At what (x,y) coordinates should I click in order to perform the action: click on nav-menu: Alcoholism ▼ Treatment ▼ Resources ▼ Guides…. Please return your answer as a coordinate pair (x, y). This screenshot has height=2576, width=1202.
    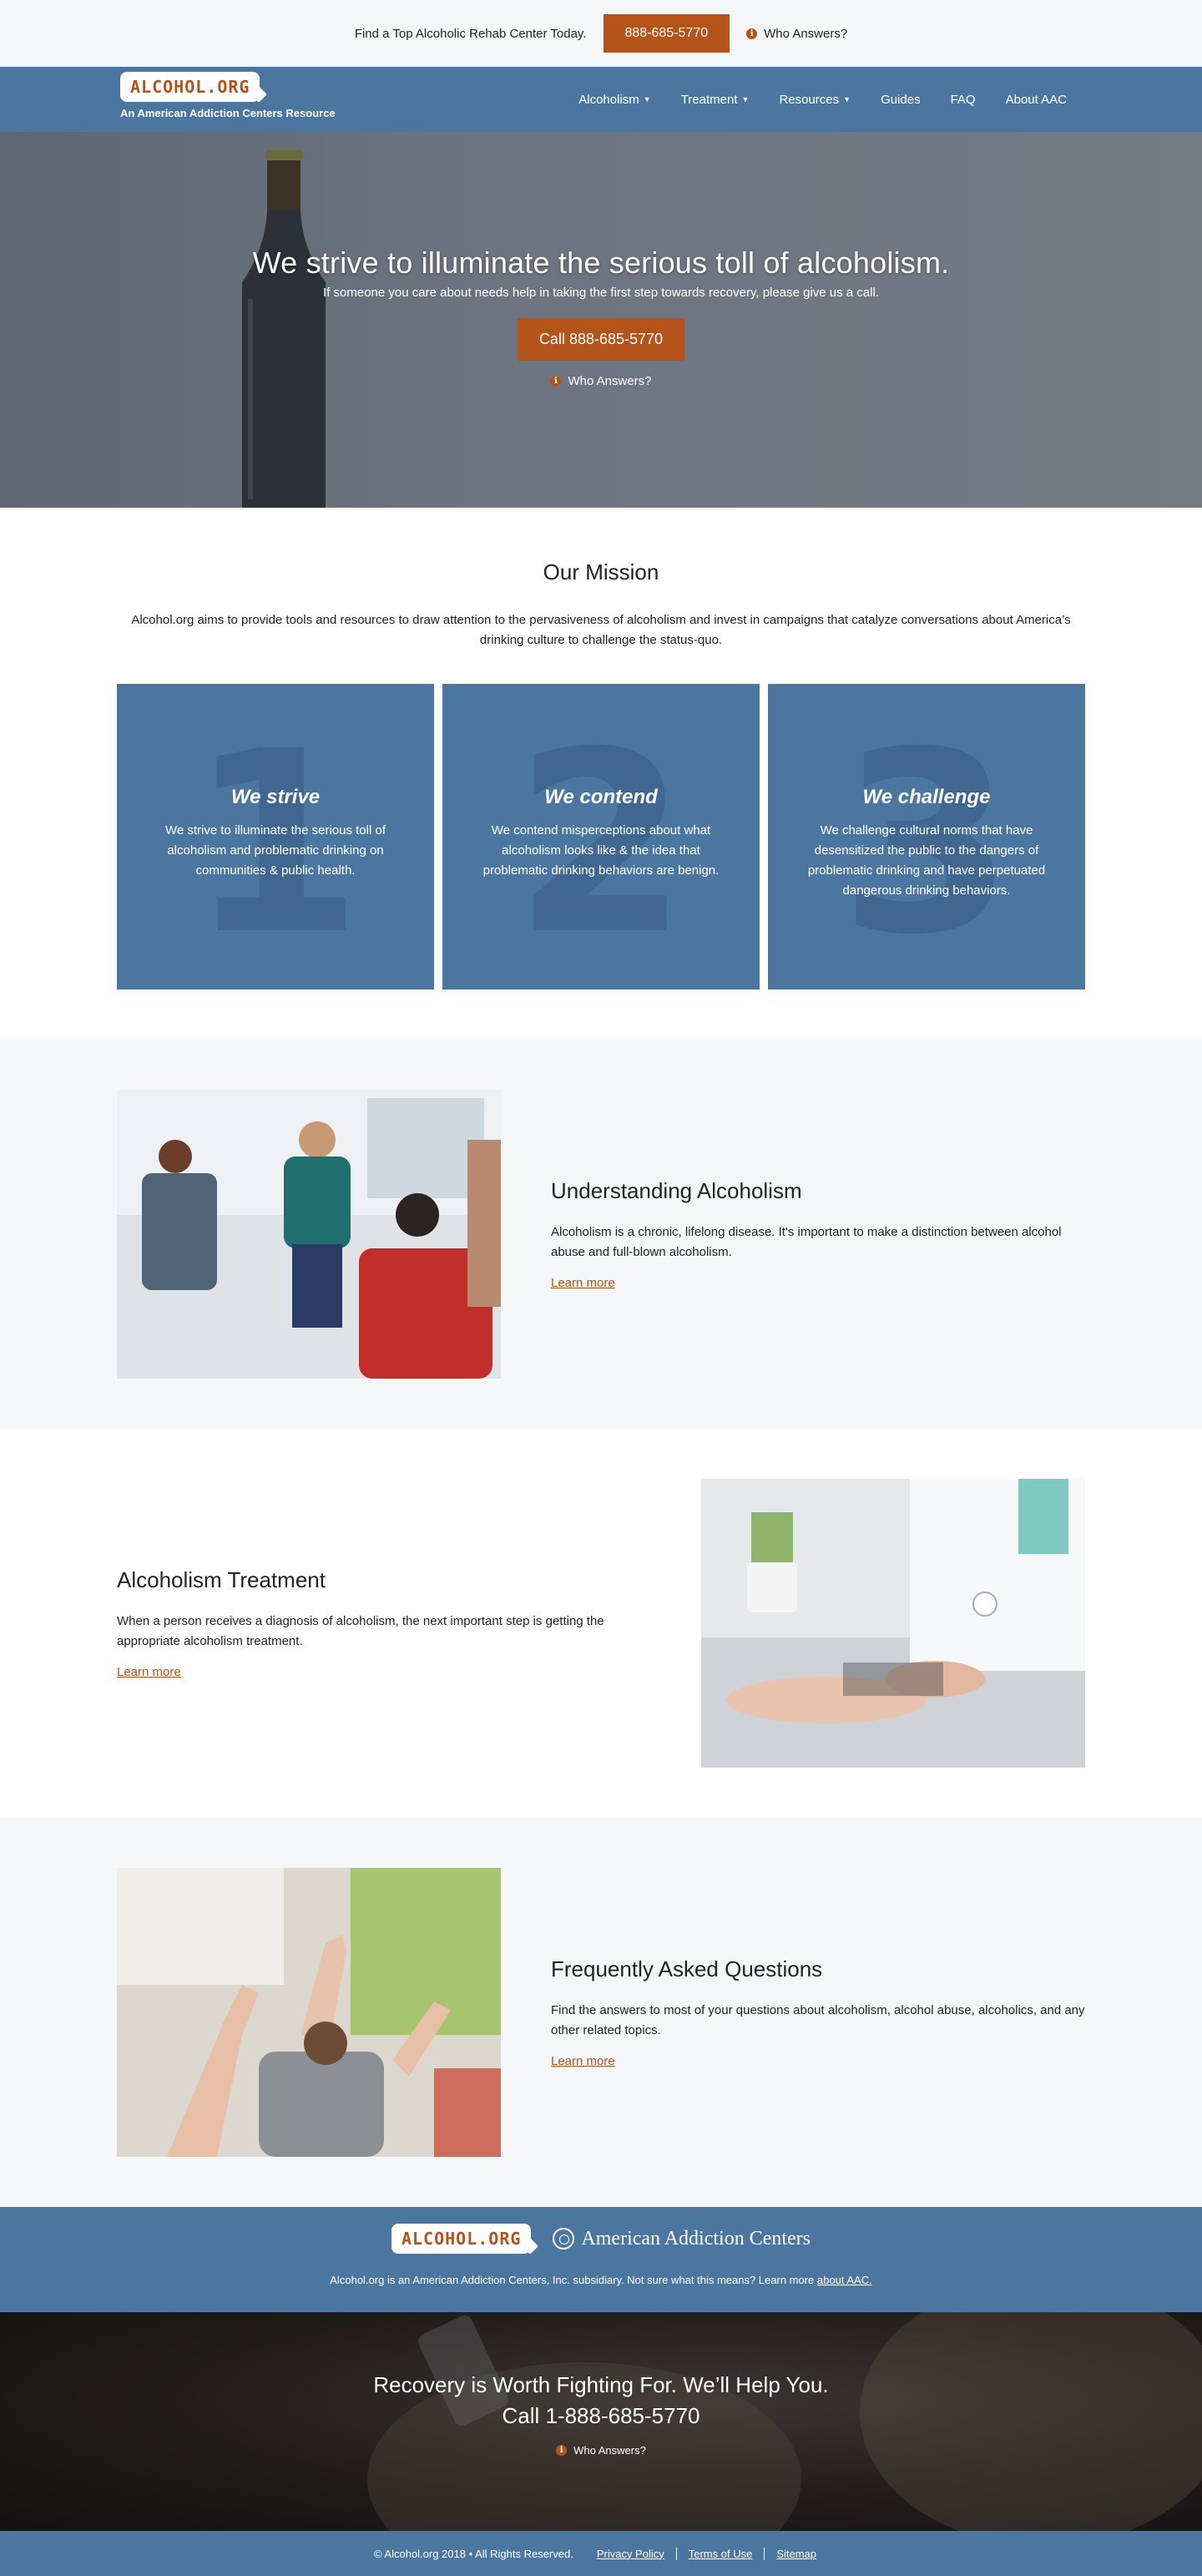
    Looking at the image, I should click on (823, 99).